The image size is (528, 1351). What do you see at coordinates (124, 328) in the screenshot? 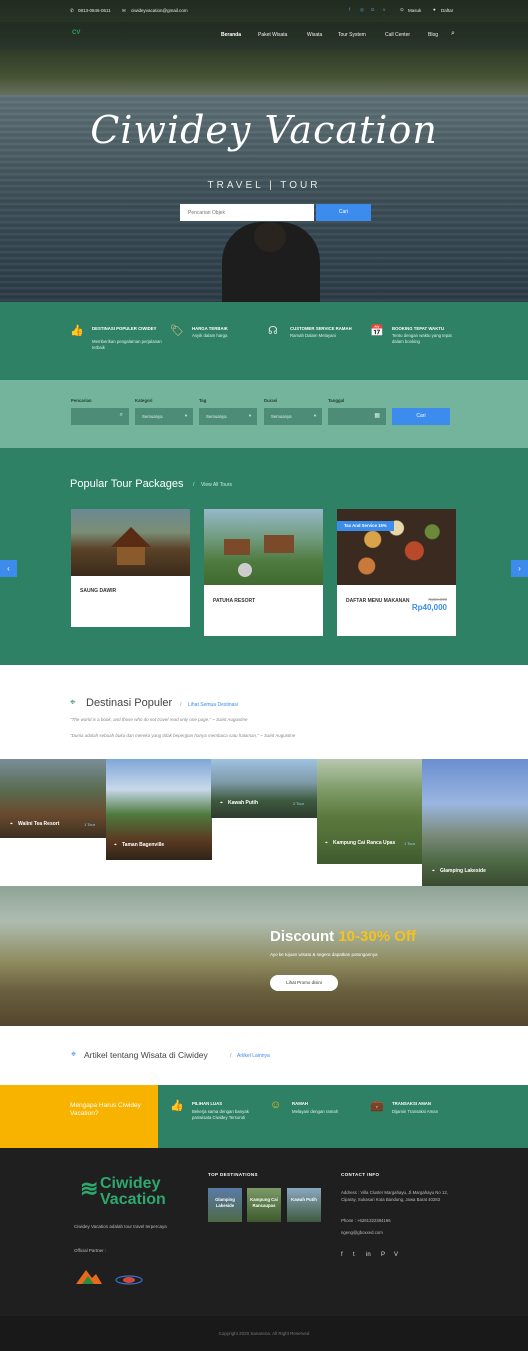
I see `feature-title: DESTINASI POPULER CIWIDEY` at bounding box center [124, 328].